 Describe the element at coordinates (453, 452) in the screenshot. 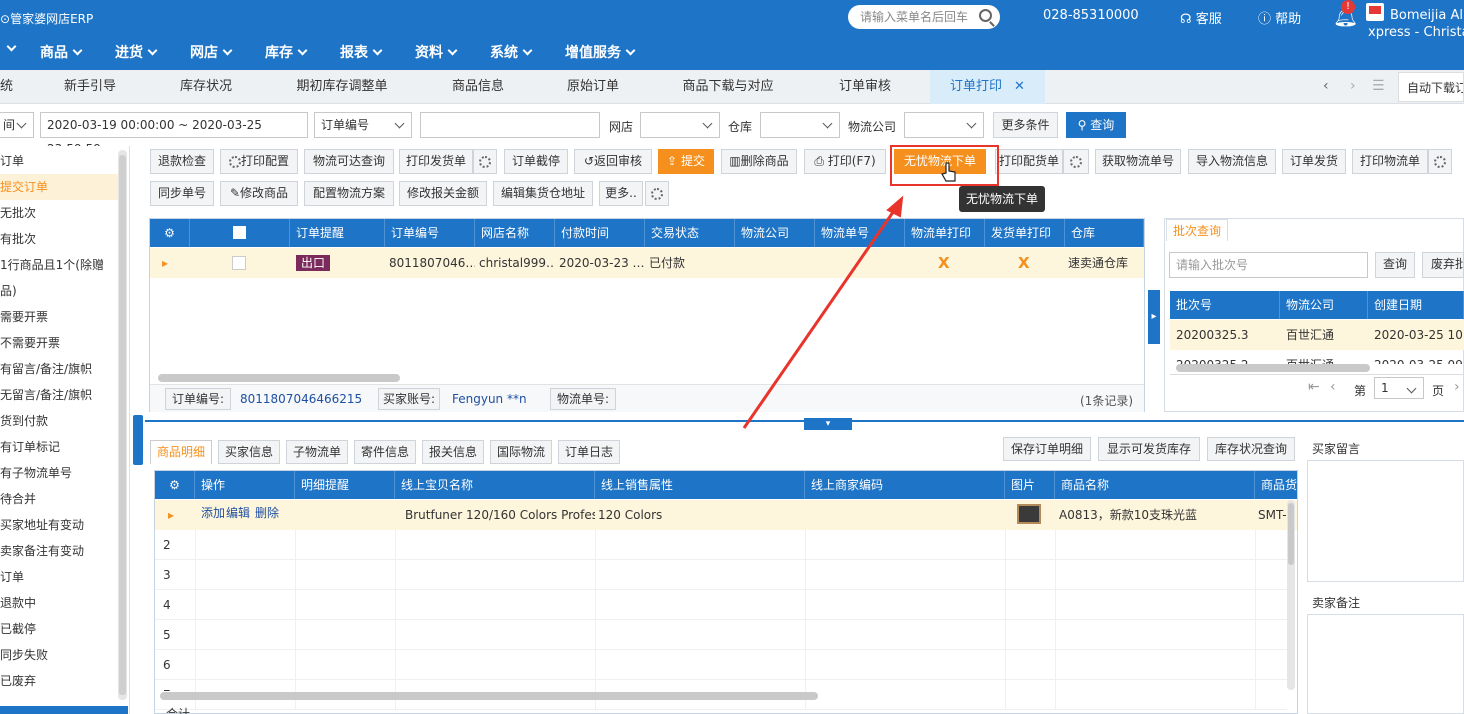

I see `tab-customs-info: 报关信息` at that location.